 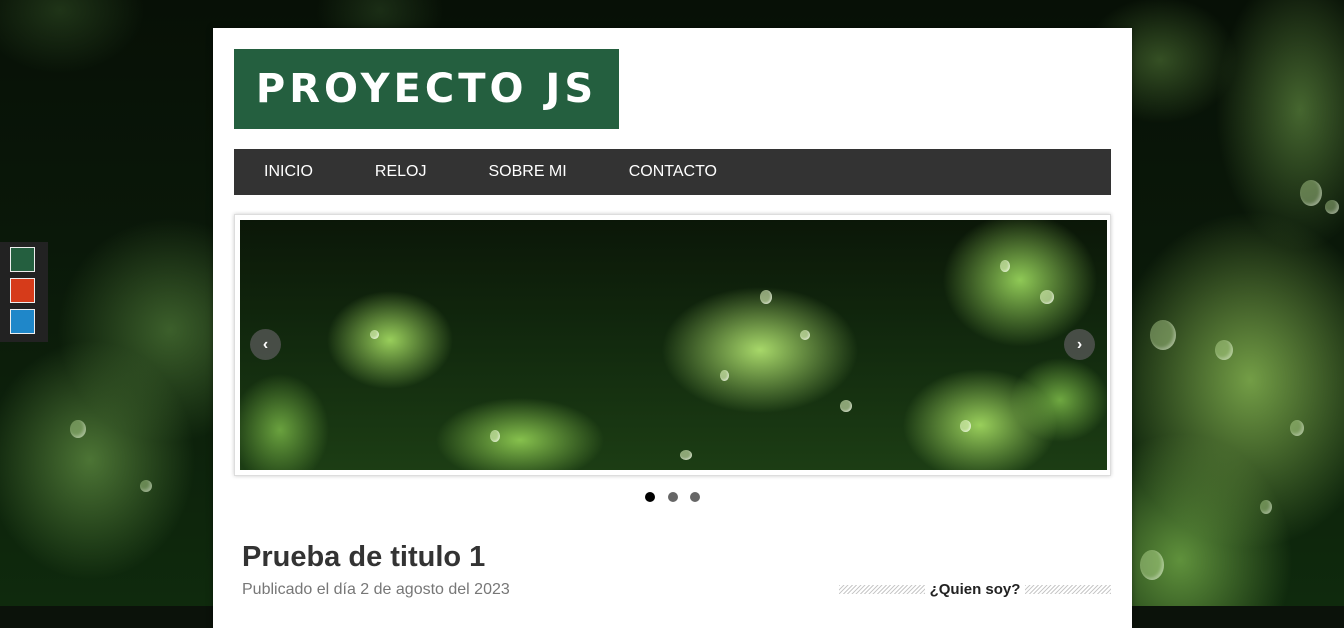 What do you see at coordinates (289, 172) in the screenshot?
I see `nav-item-inicio: INICIO` at bounding box center [289, 172].